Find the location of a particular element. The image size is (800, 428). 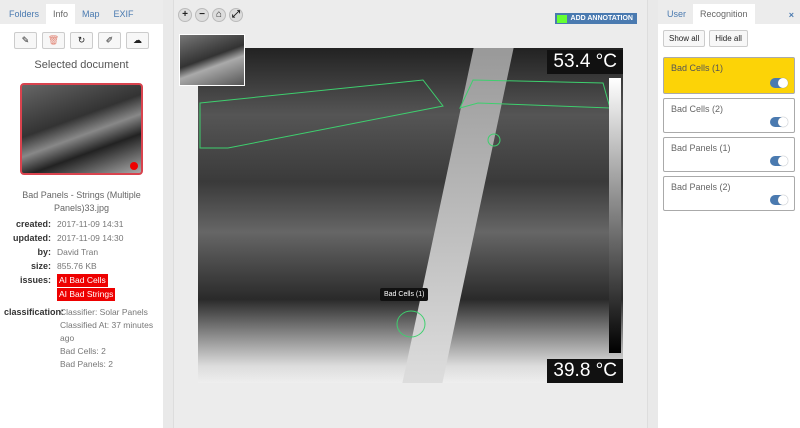

created-value: 2017-11-09 14:31 is located at coordinates (90, 224).